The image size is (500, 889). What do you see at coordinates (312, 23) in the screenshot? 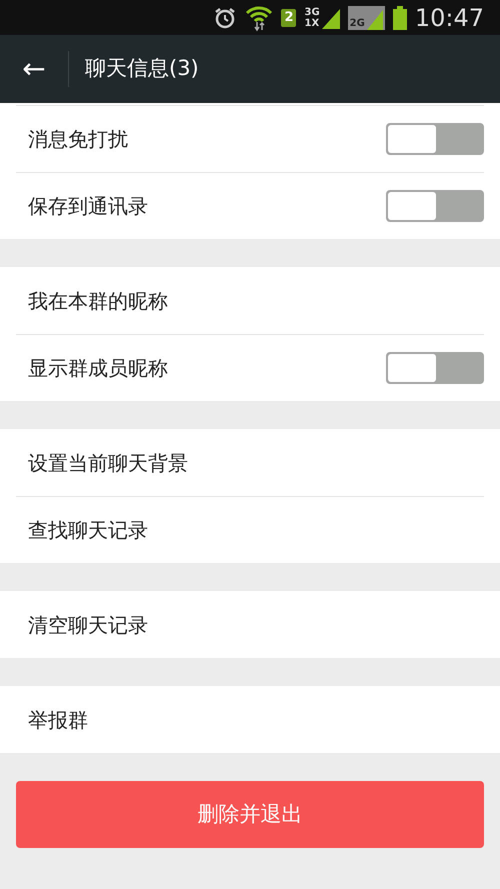
I see `network-label: 1X` at bounding box center [312, 23].